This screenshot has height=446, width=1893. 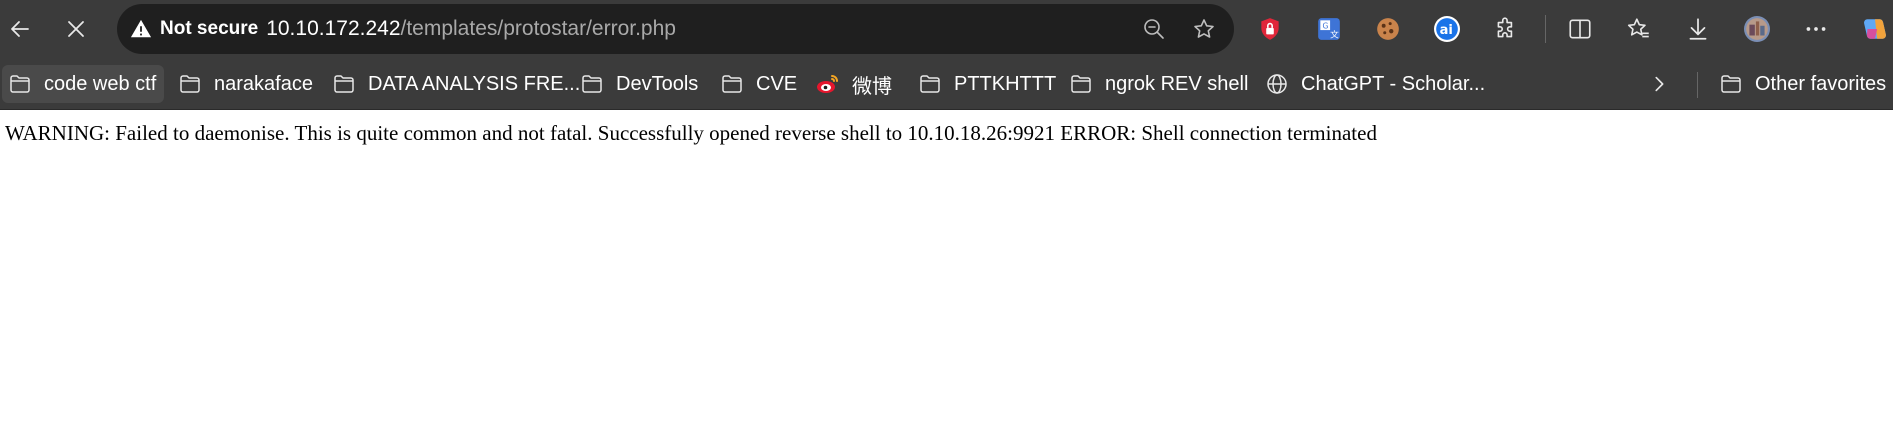 I want to click on close-icon, so click(x=76, y=29).